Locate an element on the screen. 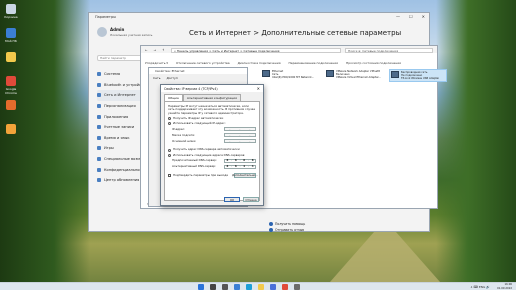 The height and width of the screenshot is (290, 516). feedback-link: Отправить отзыв is located at coordinates (287, 230).